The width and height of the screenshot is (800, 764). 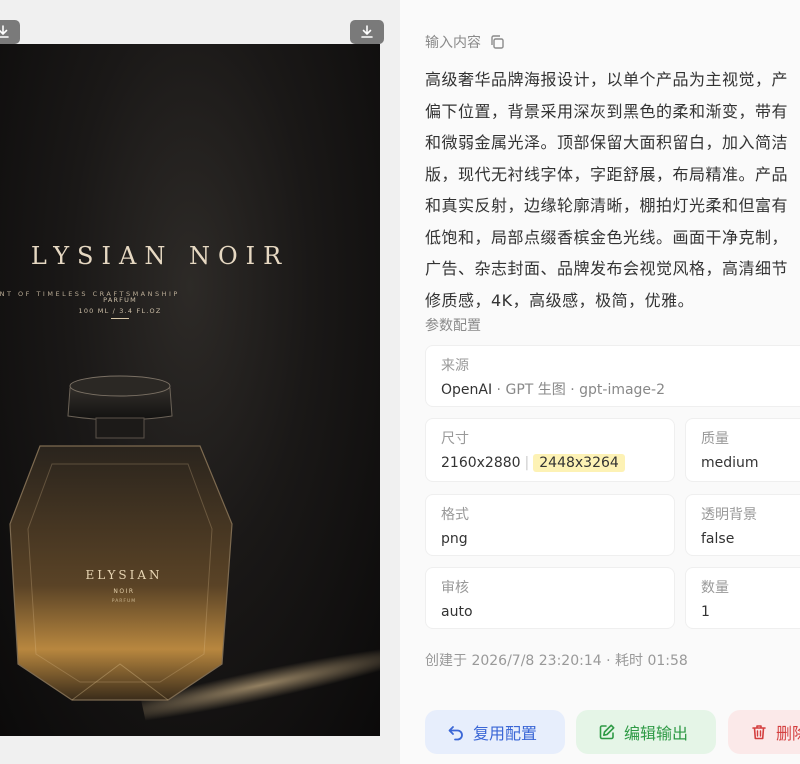 What do you see at coordinates (656, 733) in the screenshot?
I see `edit-output-label: 编辑输出` at bounding box center [656, 733].